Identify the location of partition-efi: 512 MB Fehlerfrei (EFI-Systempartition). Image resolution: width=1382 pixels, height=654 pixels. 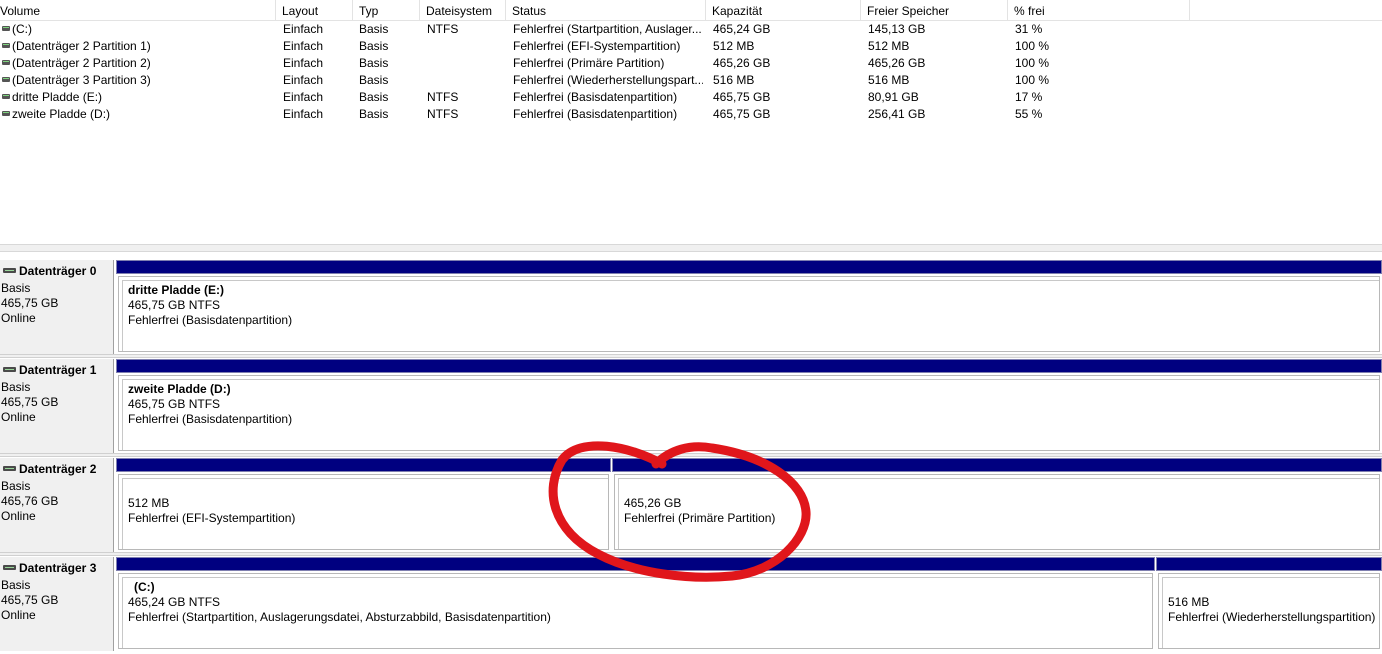
(363, 505).